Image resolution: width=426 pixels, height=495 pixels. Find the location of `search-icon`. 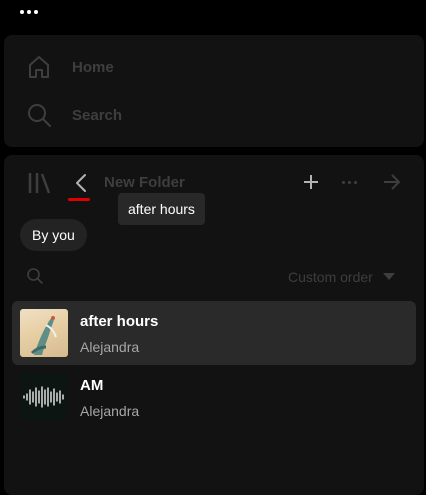

search-icon is located at coordinates (39, 115).